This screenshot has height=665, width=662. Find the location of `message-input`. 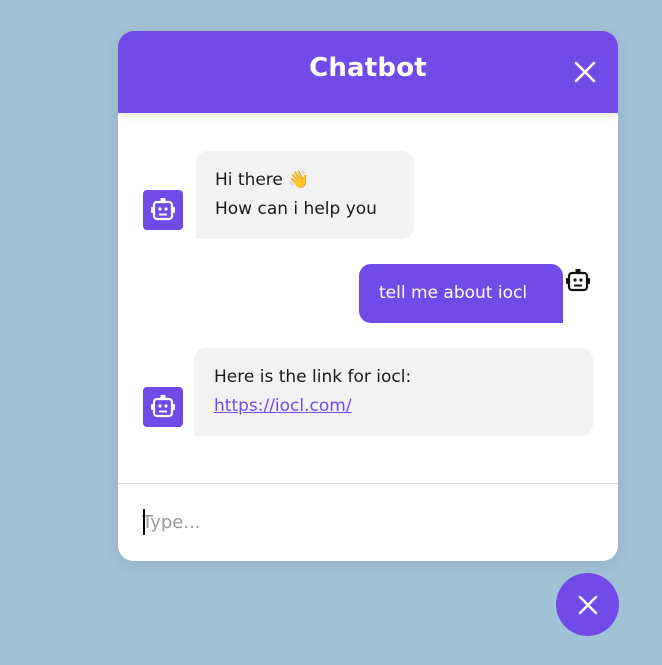

message-input is located at coordinates (362, 522).